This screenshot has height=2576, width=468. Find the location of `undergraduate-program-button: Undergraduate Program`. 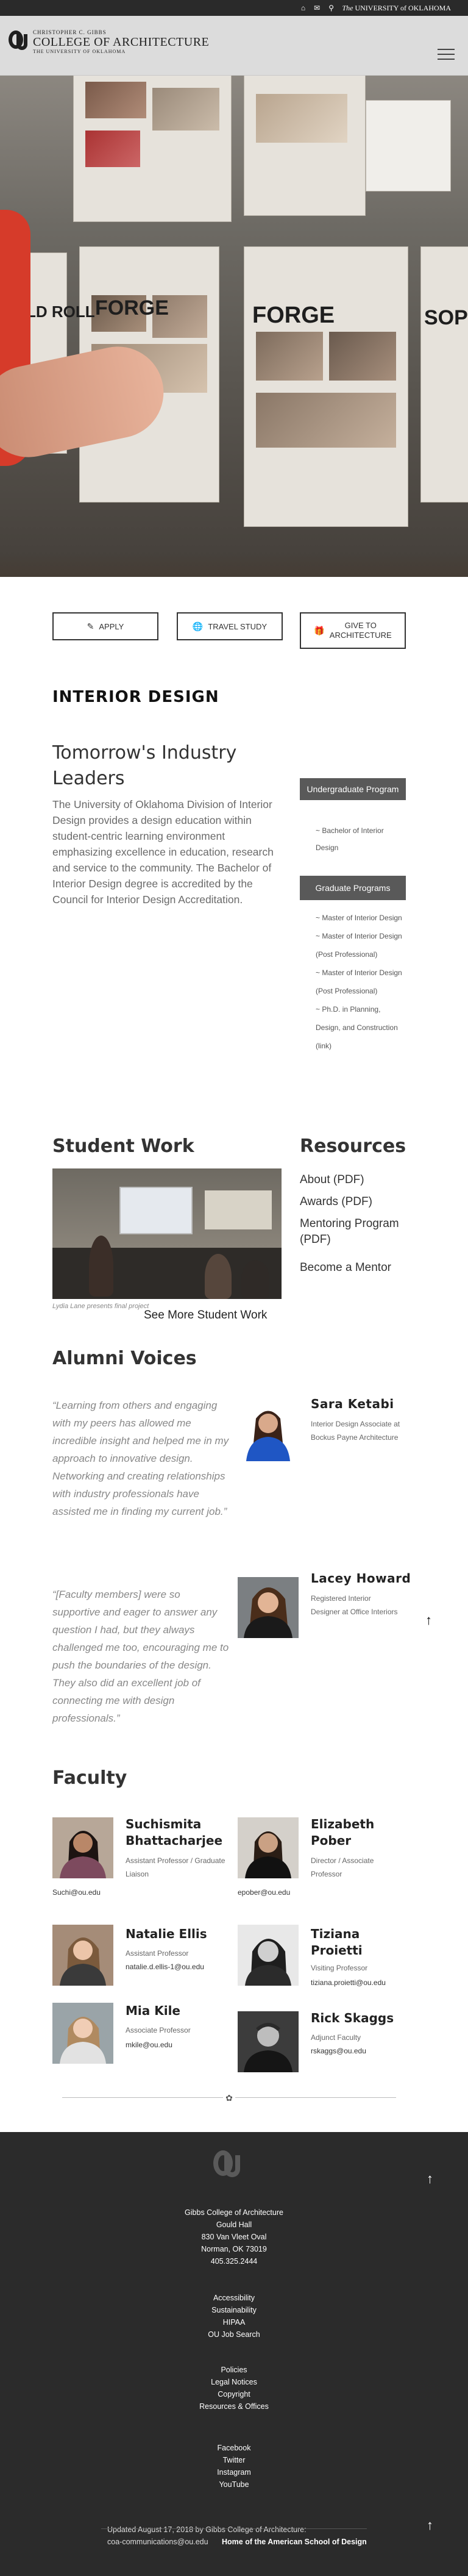

undergraduate-program-button: Undergraduate Program is located at coordinates (353, 789).